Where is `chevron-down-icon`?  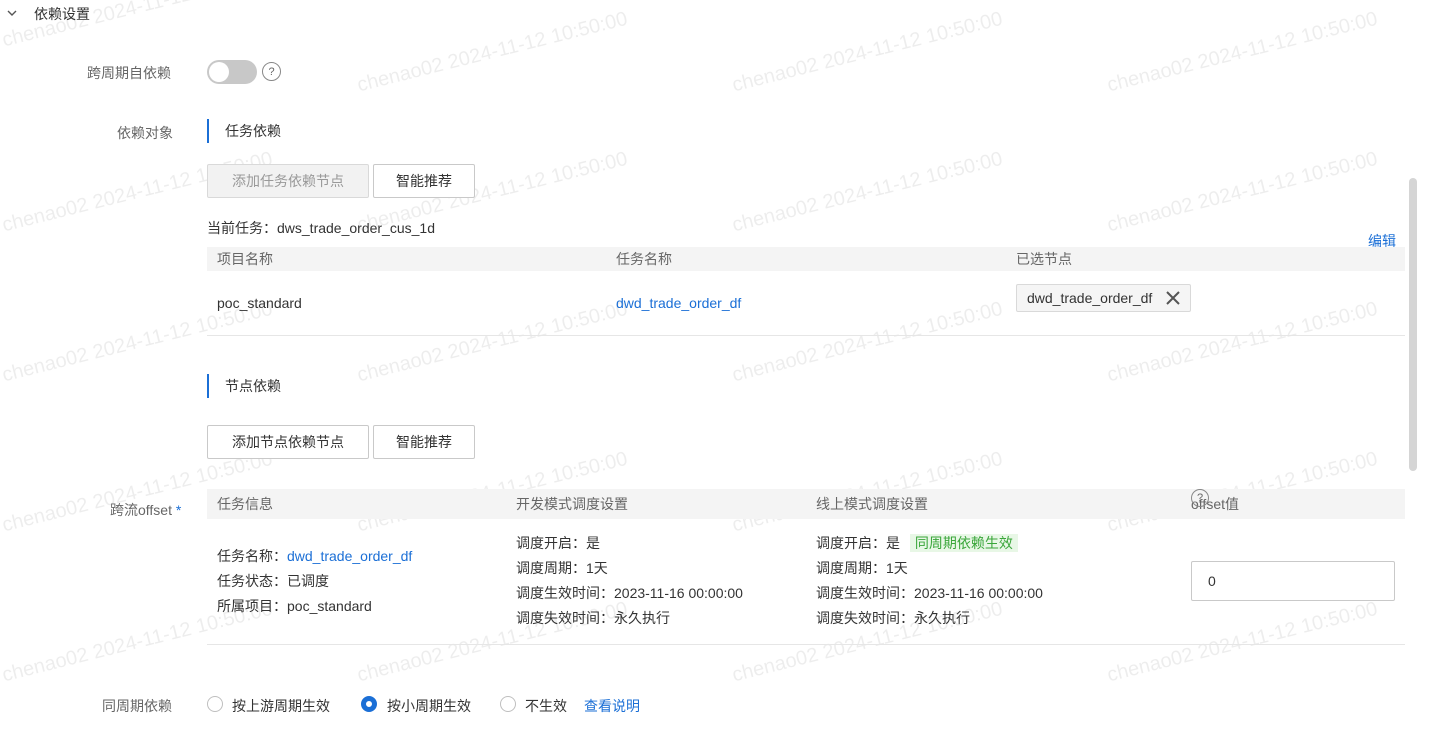 chevron-down-icon is located at coordinates (12, 14).